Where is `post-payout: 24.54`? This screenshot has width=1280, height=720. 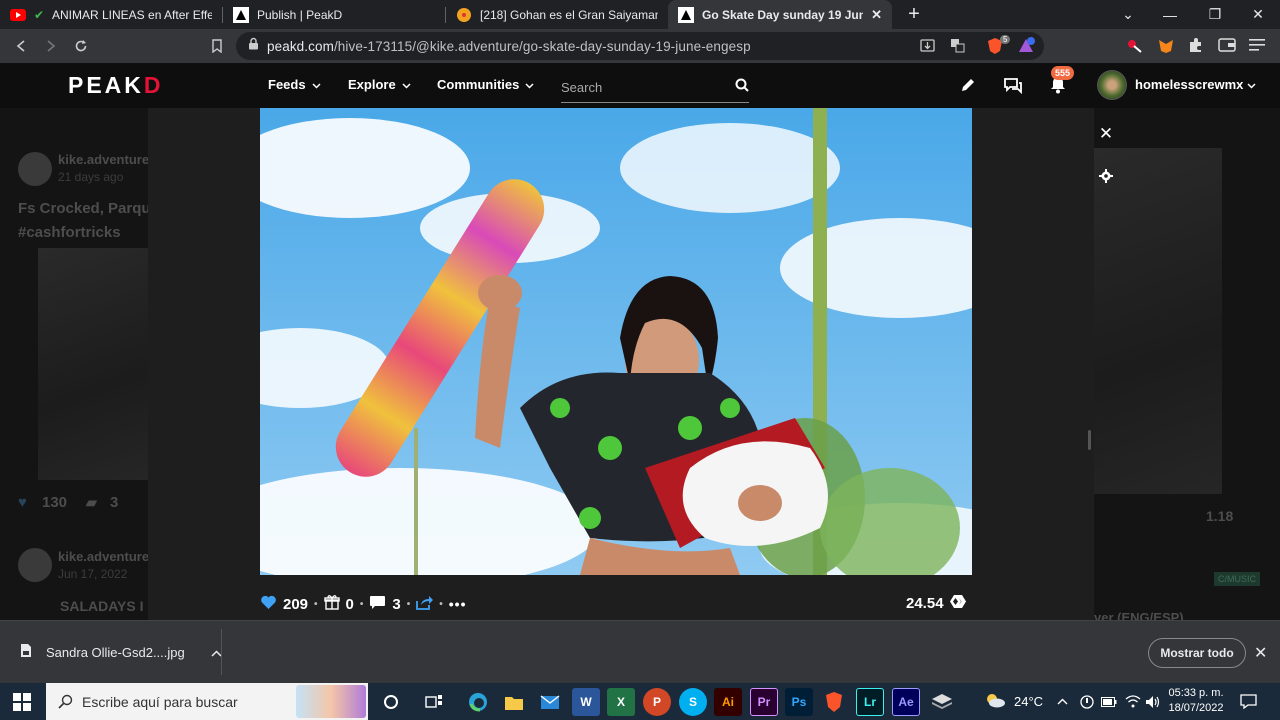
post-payout: 24.54 is located at coordinates (936, 603).